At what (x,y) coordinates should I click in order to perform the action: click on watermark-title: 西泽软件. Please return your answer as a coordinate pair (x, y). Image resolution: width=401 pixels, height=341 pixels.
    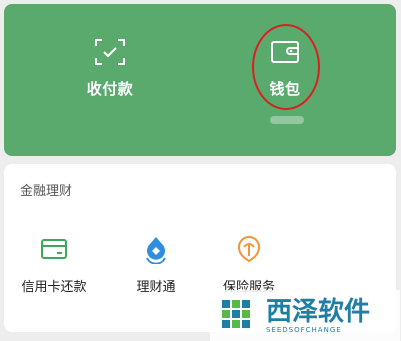
    Looking at the image, I should click on (318, 311).